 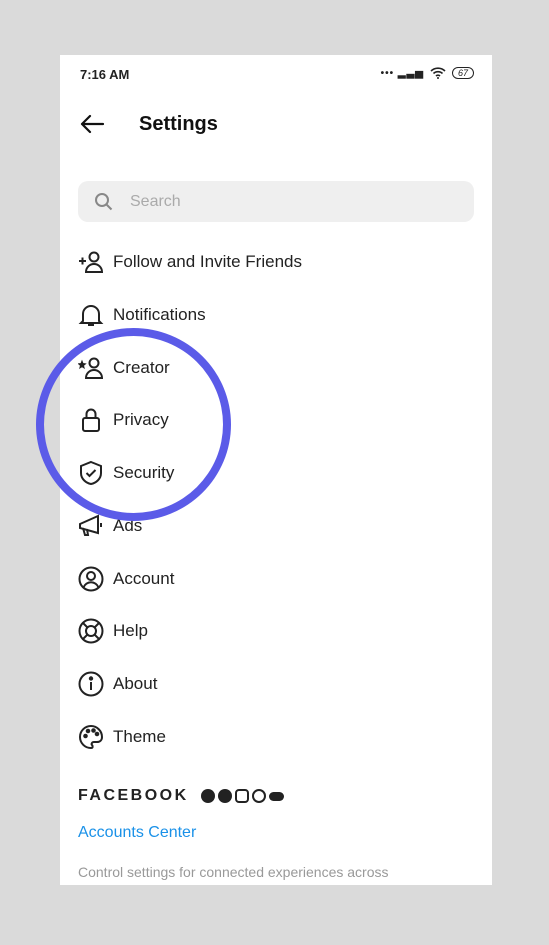 I want to click on info-icon, so click(x=91, y=684).